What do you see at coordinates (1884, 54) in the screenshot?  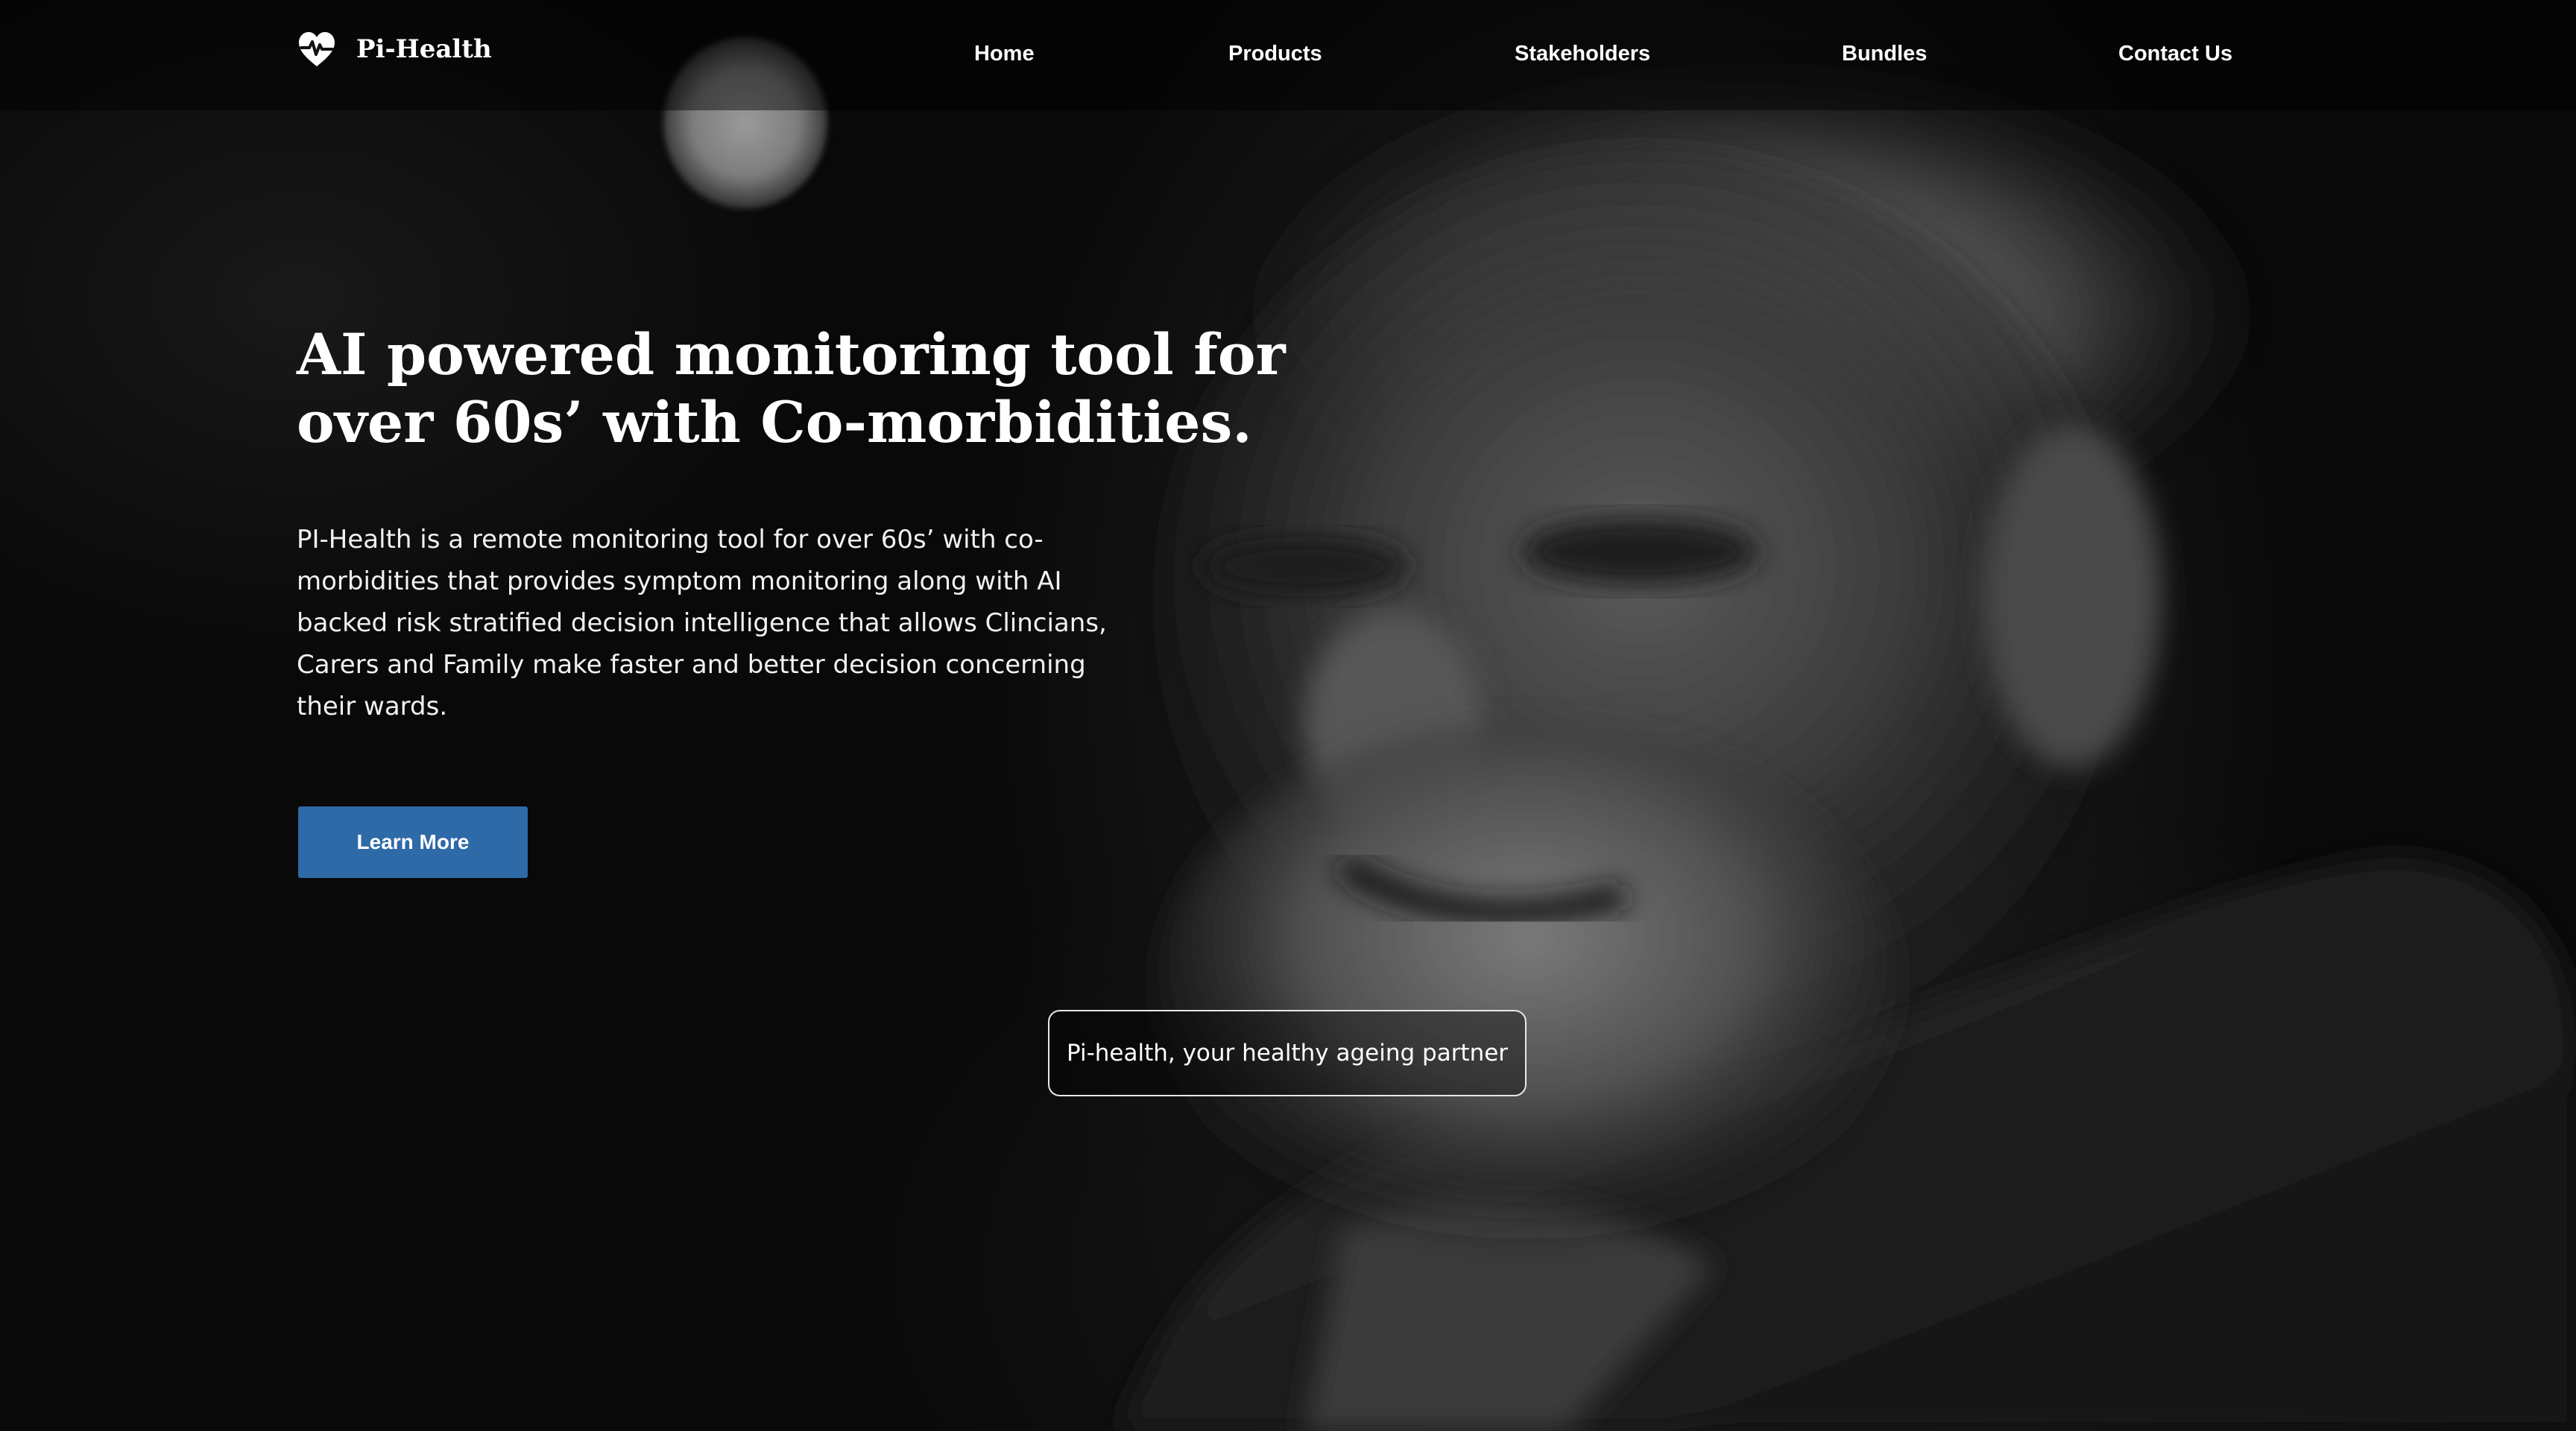 I see `nav-bundles-link: Bundles` at bounding box center [1884, 54].